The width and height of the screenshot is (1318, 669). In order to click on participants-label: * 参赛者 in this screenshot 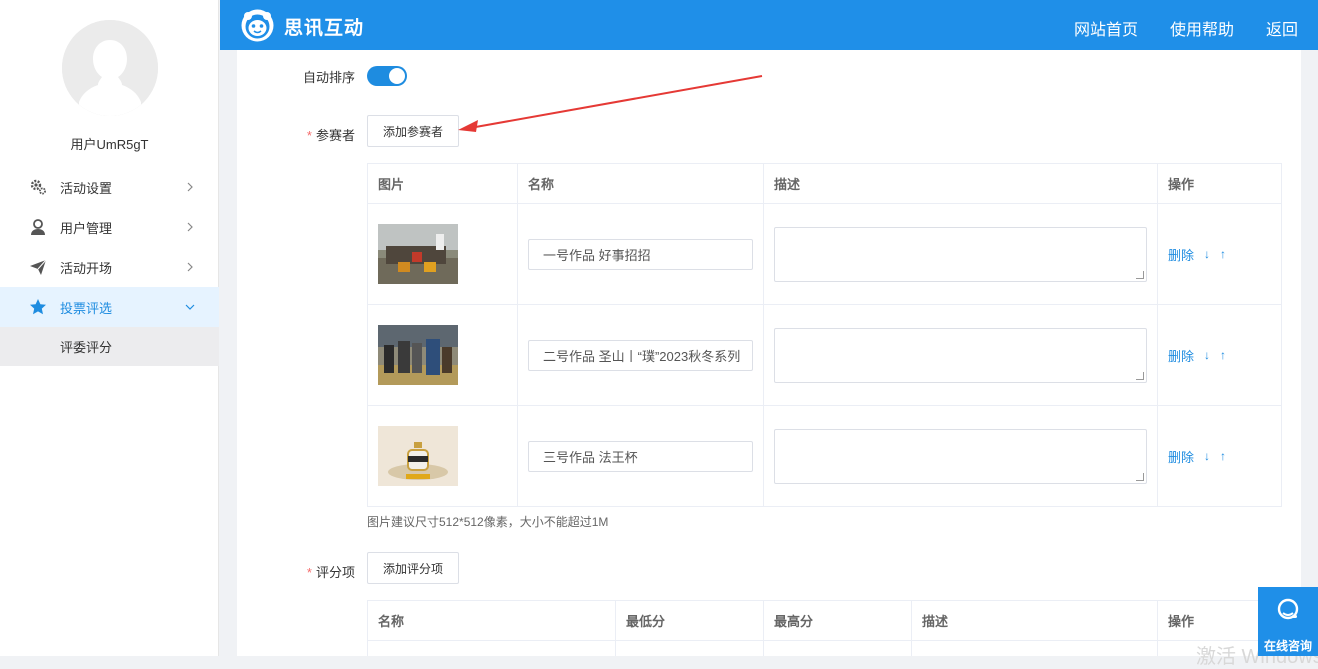, I will do `click(316, 134)`.